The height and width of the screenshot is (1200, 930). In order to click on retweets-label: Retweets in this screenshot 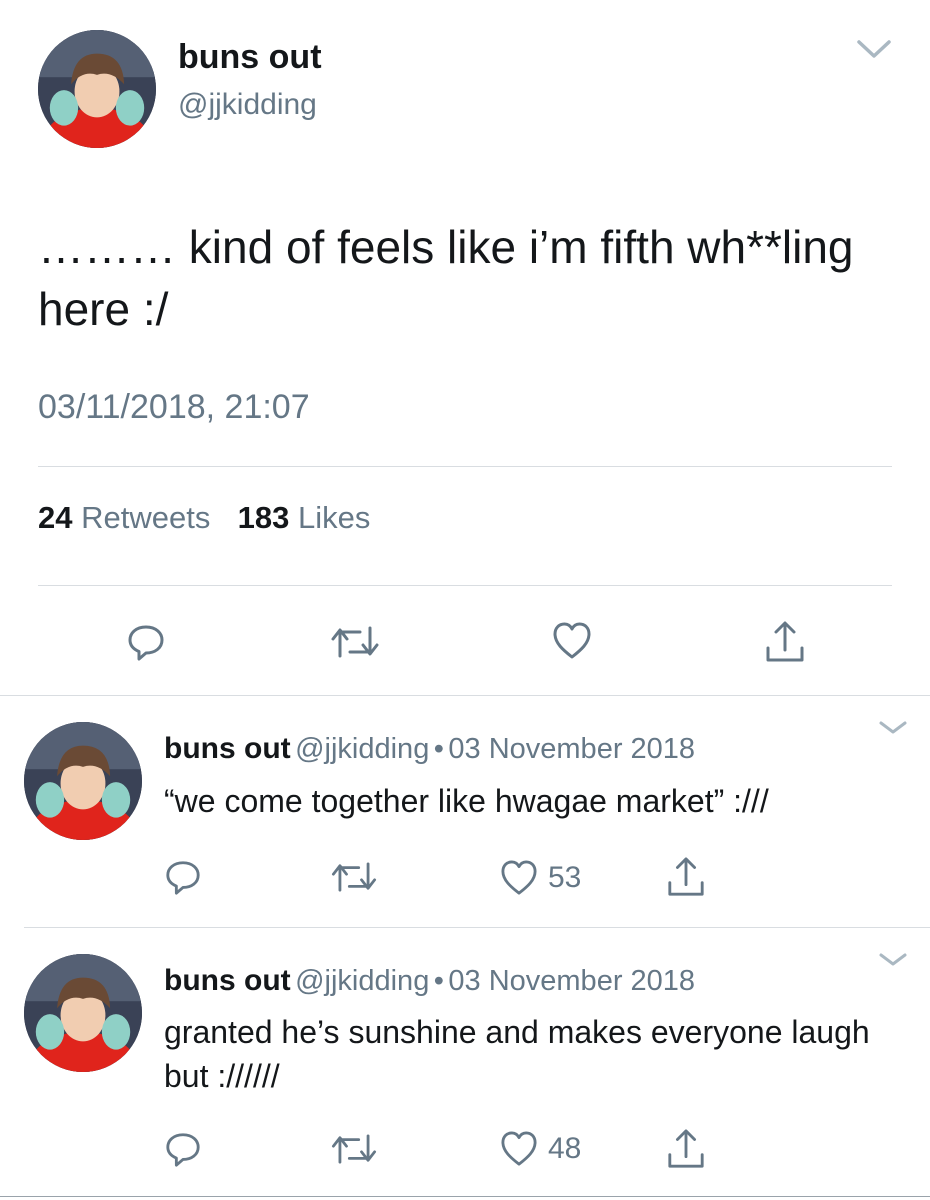, I will do `click(145, 517)`.